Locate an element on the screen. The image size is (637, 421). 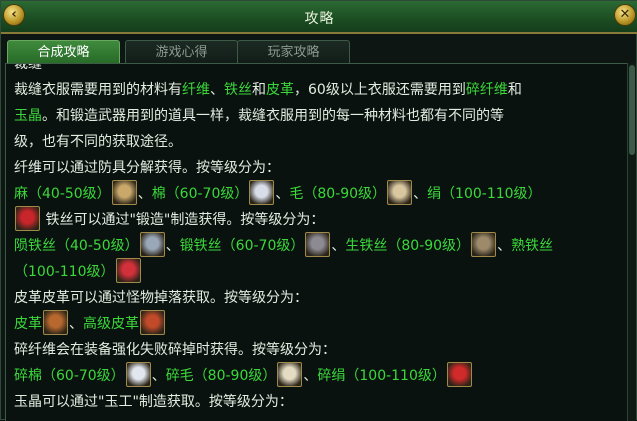
window-title: 攻略 is located at coordinates (319, 19).